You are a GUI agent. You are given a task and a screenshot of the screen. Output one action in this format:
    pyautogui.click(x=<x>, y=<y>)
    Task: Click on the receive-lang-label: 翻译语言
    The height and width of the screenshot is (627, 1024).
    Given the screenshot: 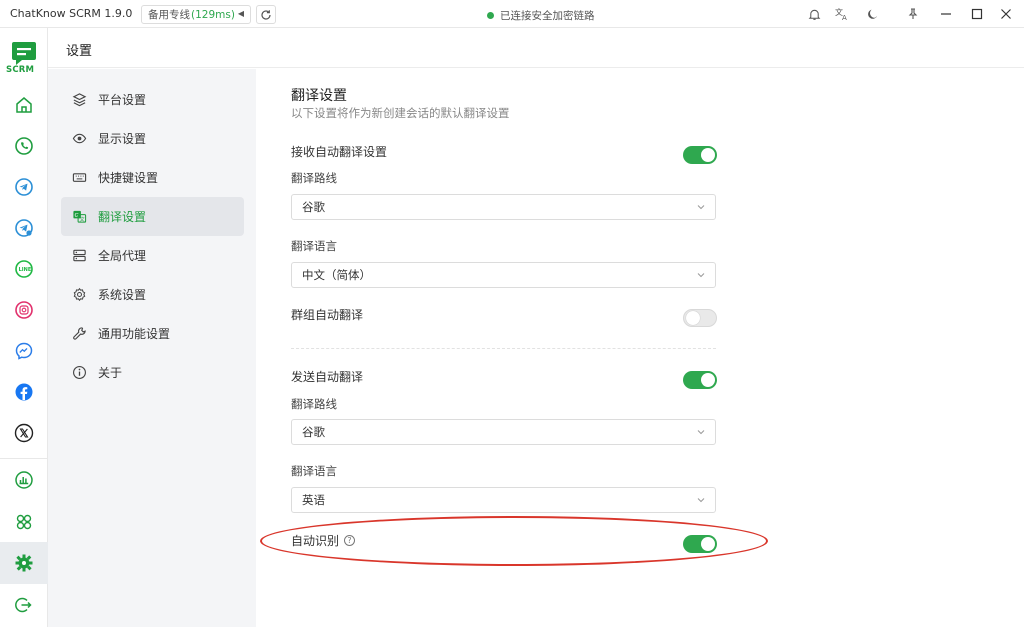 What is the action you would take?
    pyautogui.click(x=314, y=246)
    